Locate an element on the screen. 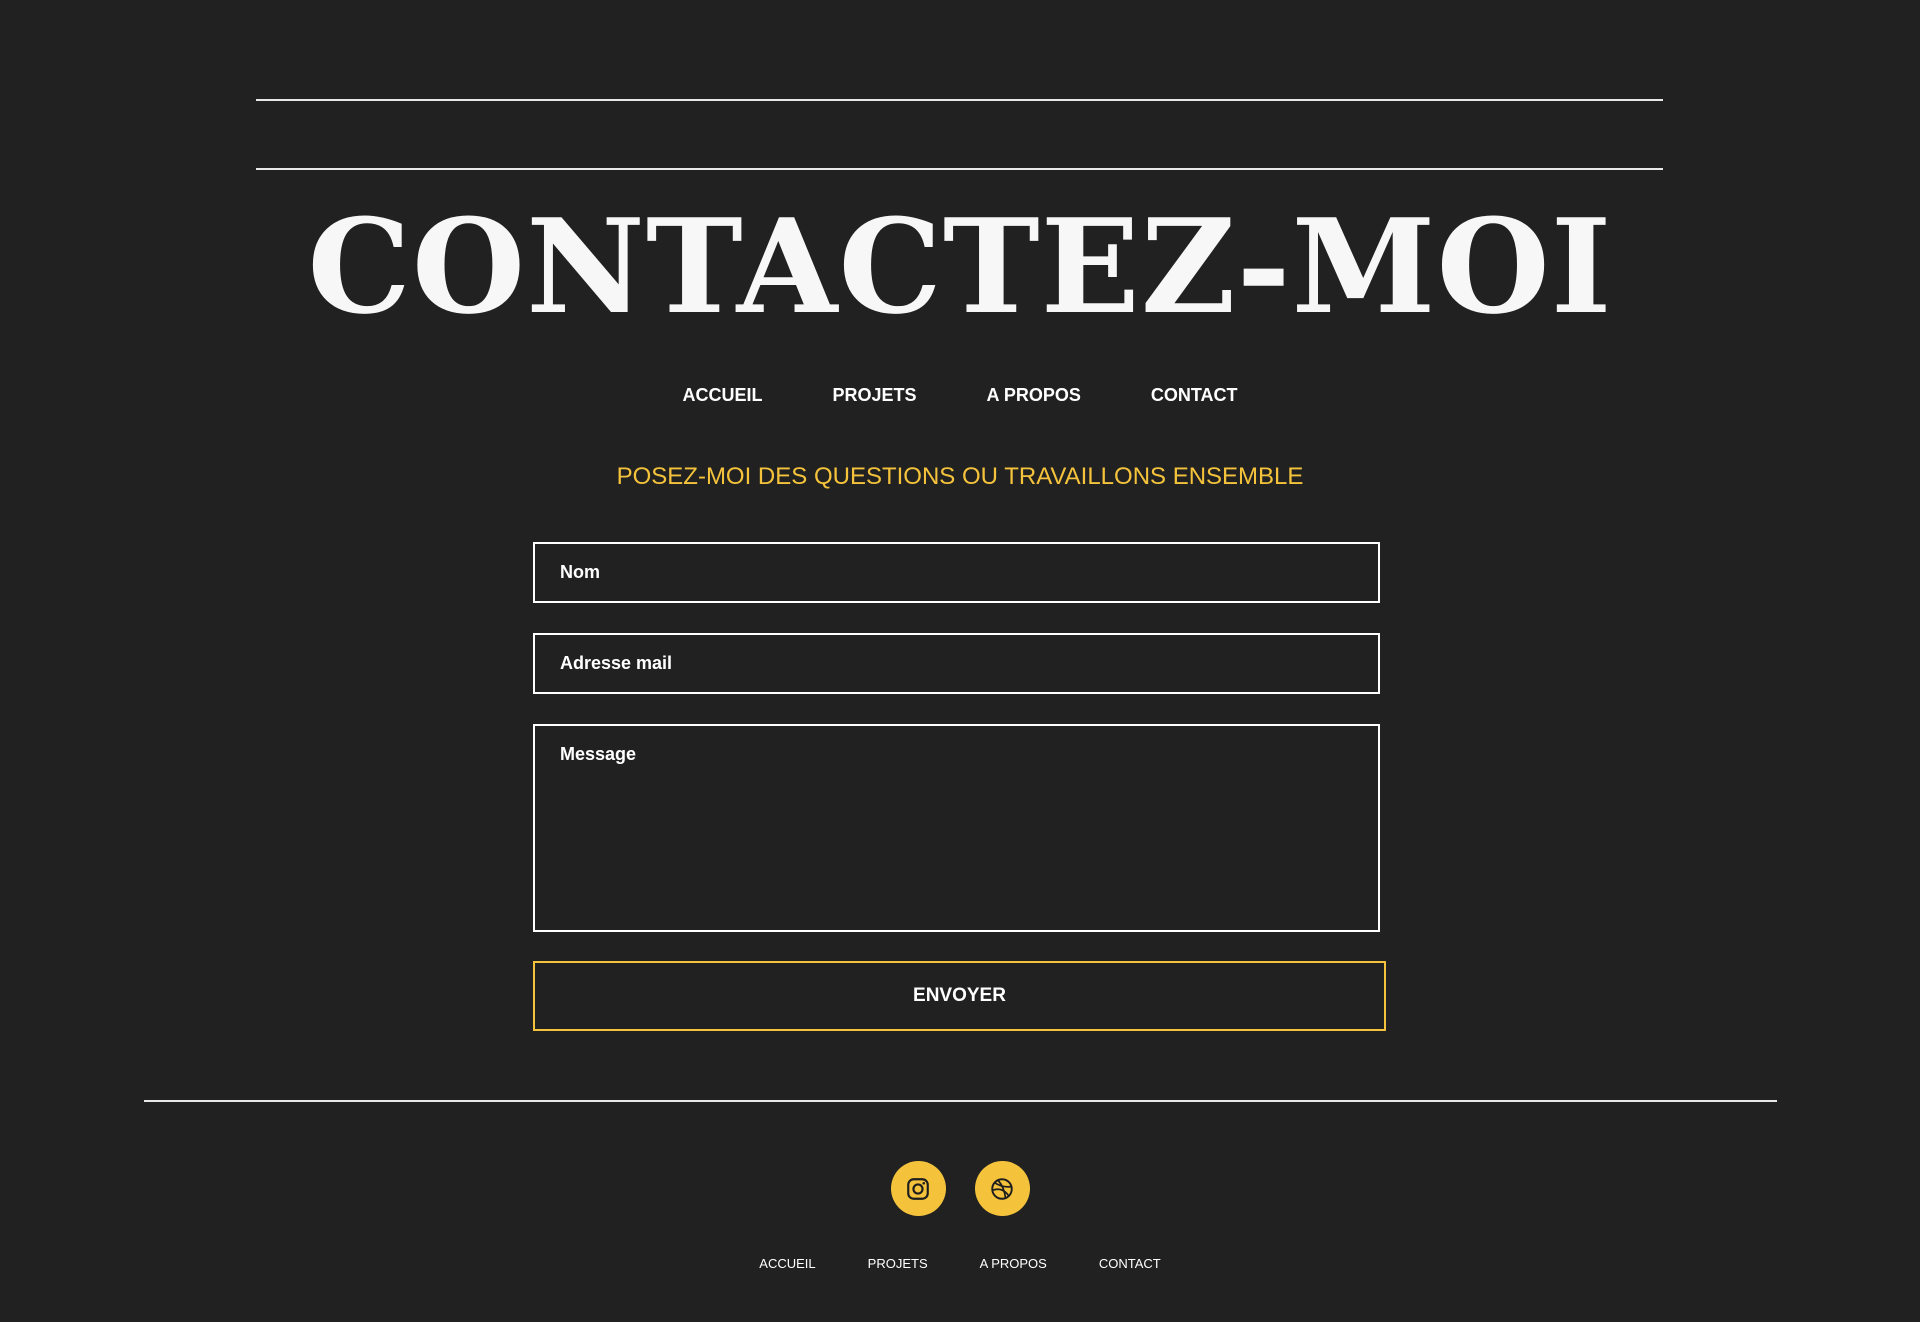  footer-item-projets: PROJETS is located at coordinates (898, 1264).